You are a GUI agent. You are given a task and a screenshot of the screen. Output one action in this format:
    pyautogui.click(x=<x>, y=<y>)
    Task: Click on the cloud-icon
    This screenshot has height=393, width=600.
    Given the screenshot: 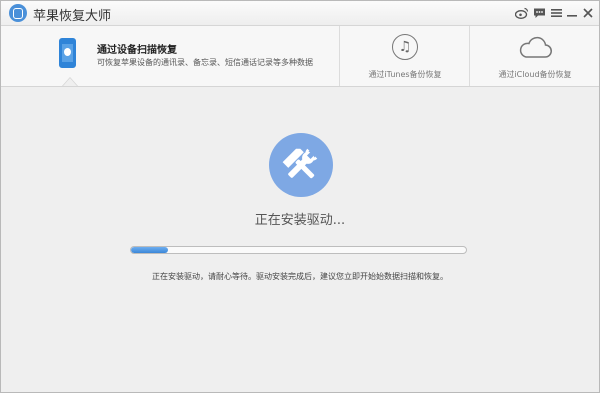 What is the action you would take?
    pyautogui.click(x=535, y=47)
    